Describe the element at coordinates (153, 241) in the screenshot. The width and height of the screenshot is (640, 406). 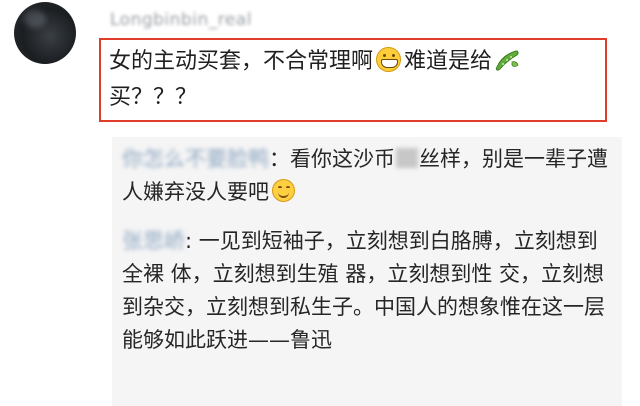
I see `reply-author: 张思峤` at that location.